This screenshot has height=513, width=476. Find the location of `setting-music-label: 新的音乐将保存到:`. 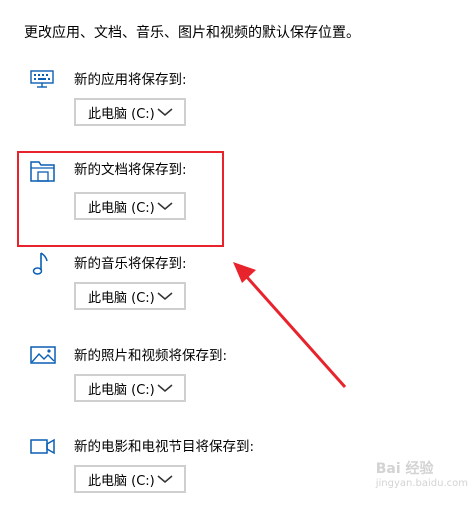

setting-music-label: 新的音乐将保存到: is located at coordinates (130, 264).